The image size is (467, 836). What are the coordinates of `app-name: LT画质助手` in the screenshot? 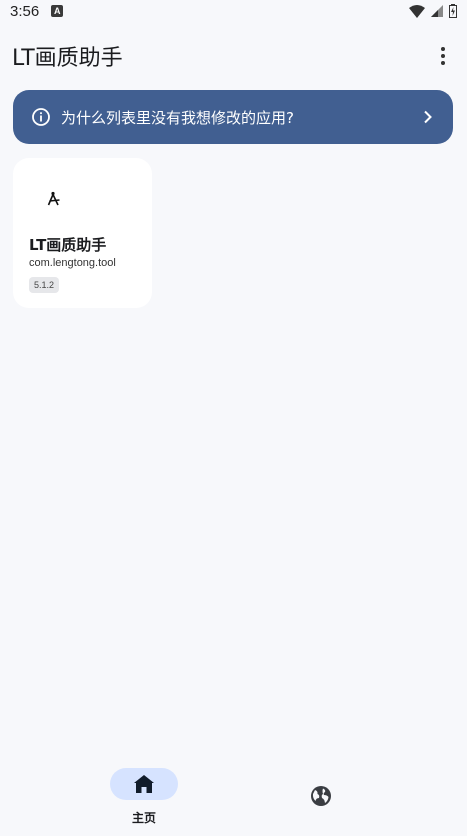 It's located at (68, 245).